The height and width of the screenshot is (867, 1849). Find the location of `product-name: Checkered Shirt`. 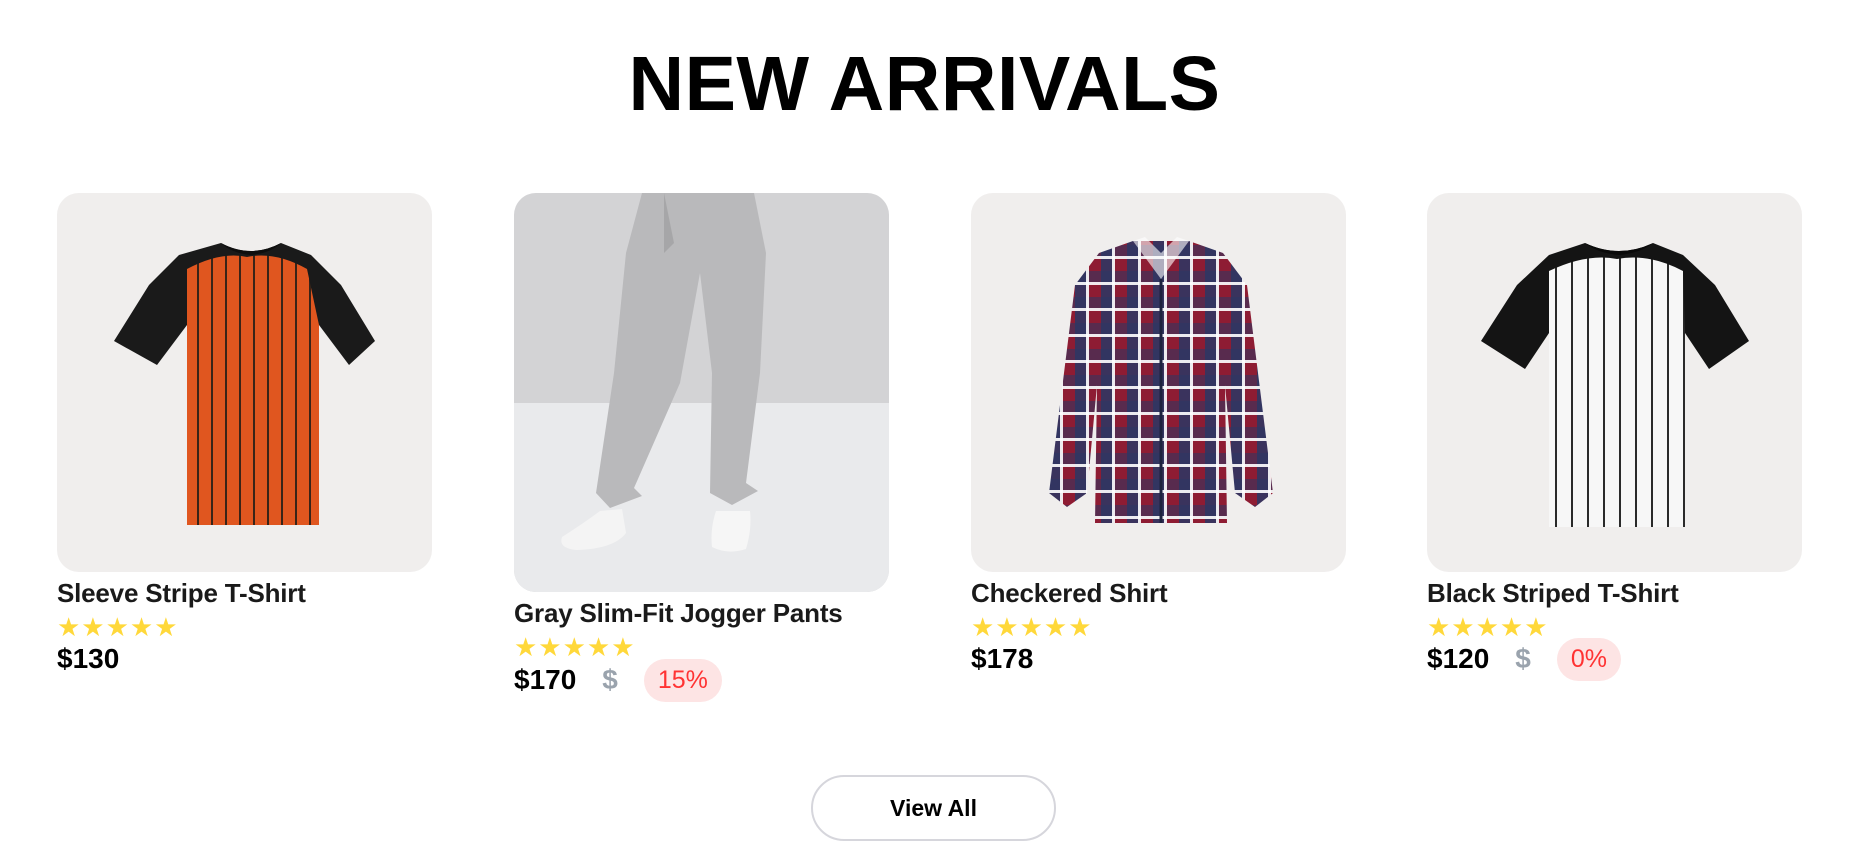

product-name: Checkered Shirt is located at coordinates (1181, 593).